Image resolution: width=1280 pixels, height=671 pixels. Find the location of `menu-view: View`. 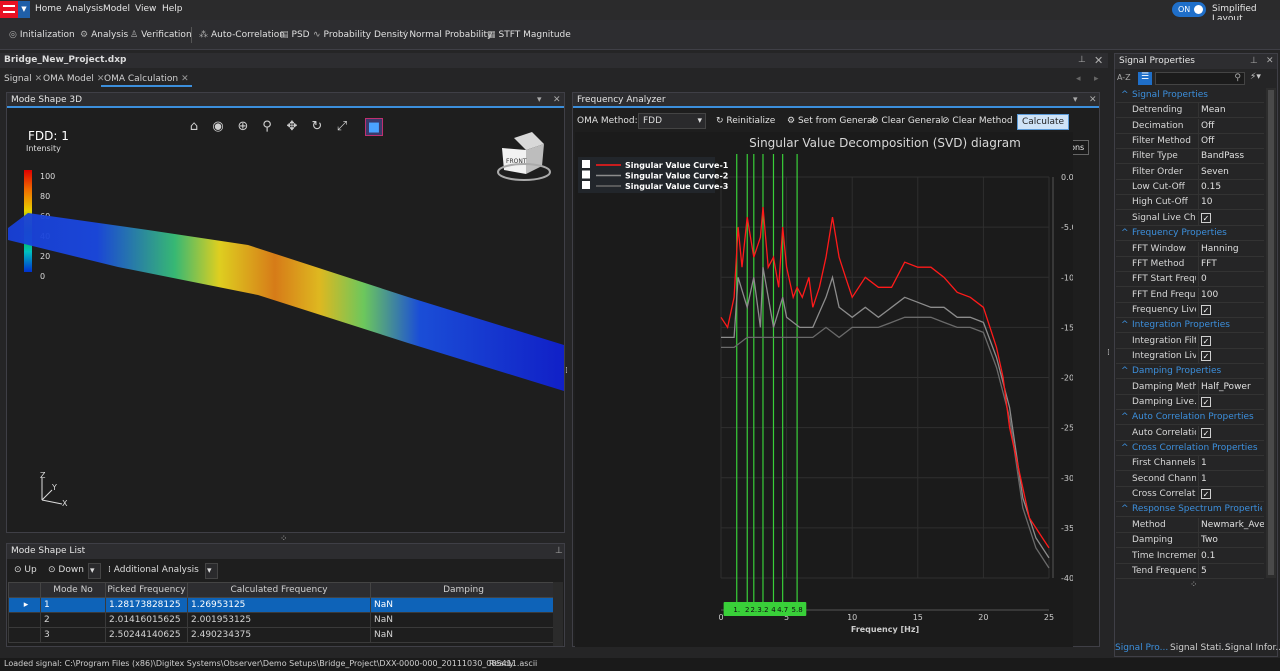

menu-view: View is located at coordinates (145, 9).